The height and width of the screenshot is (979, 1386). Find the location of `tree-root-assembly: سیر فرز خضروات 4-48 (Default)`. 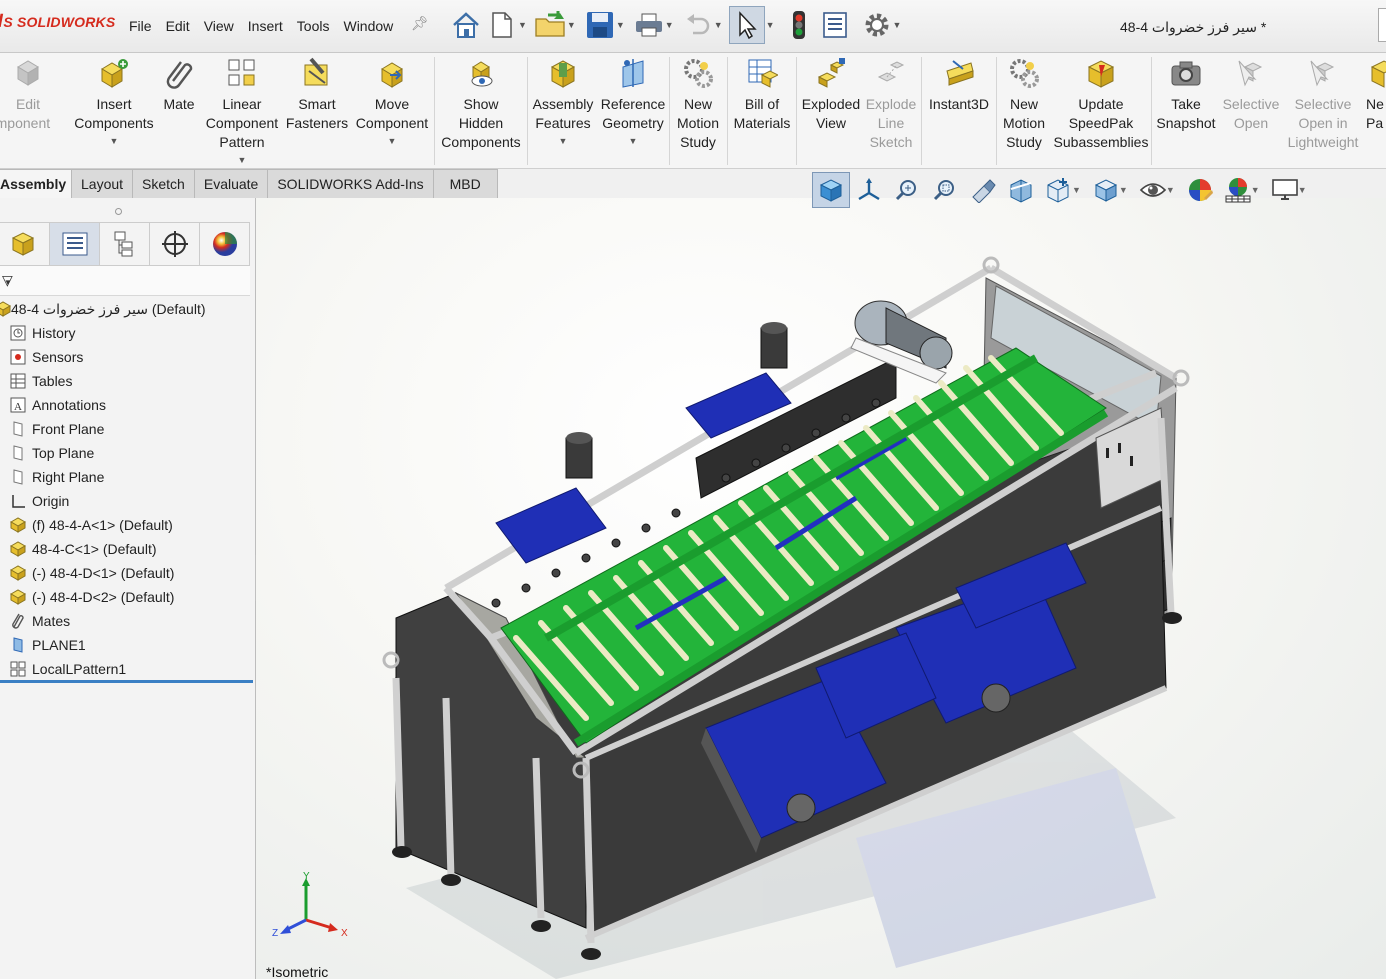

tree-root-assembly: سیر فرز خضروات 4-48 (Default) is located at coordinates (103, 309).